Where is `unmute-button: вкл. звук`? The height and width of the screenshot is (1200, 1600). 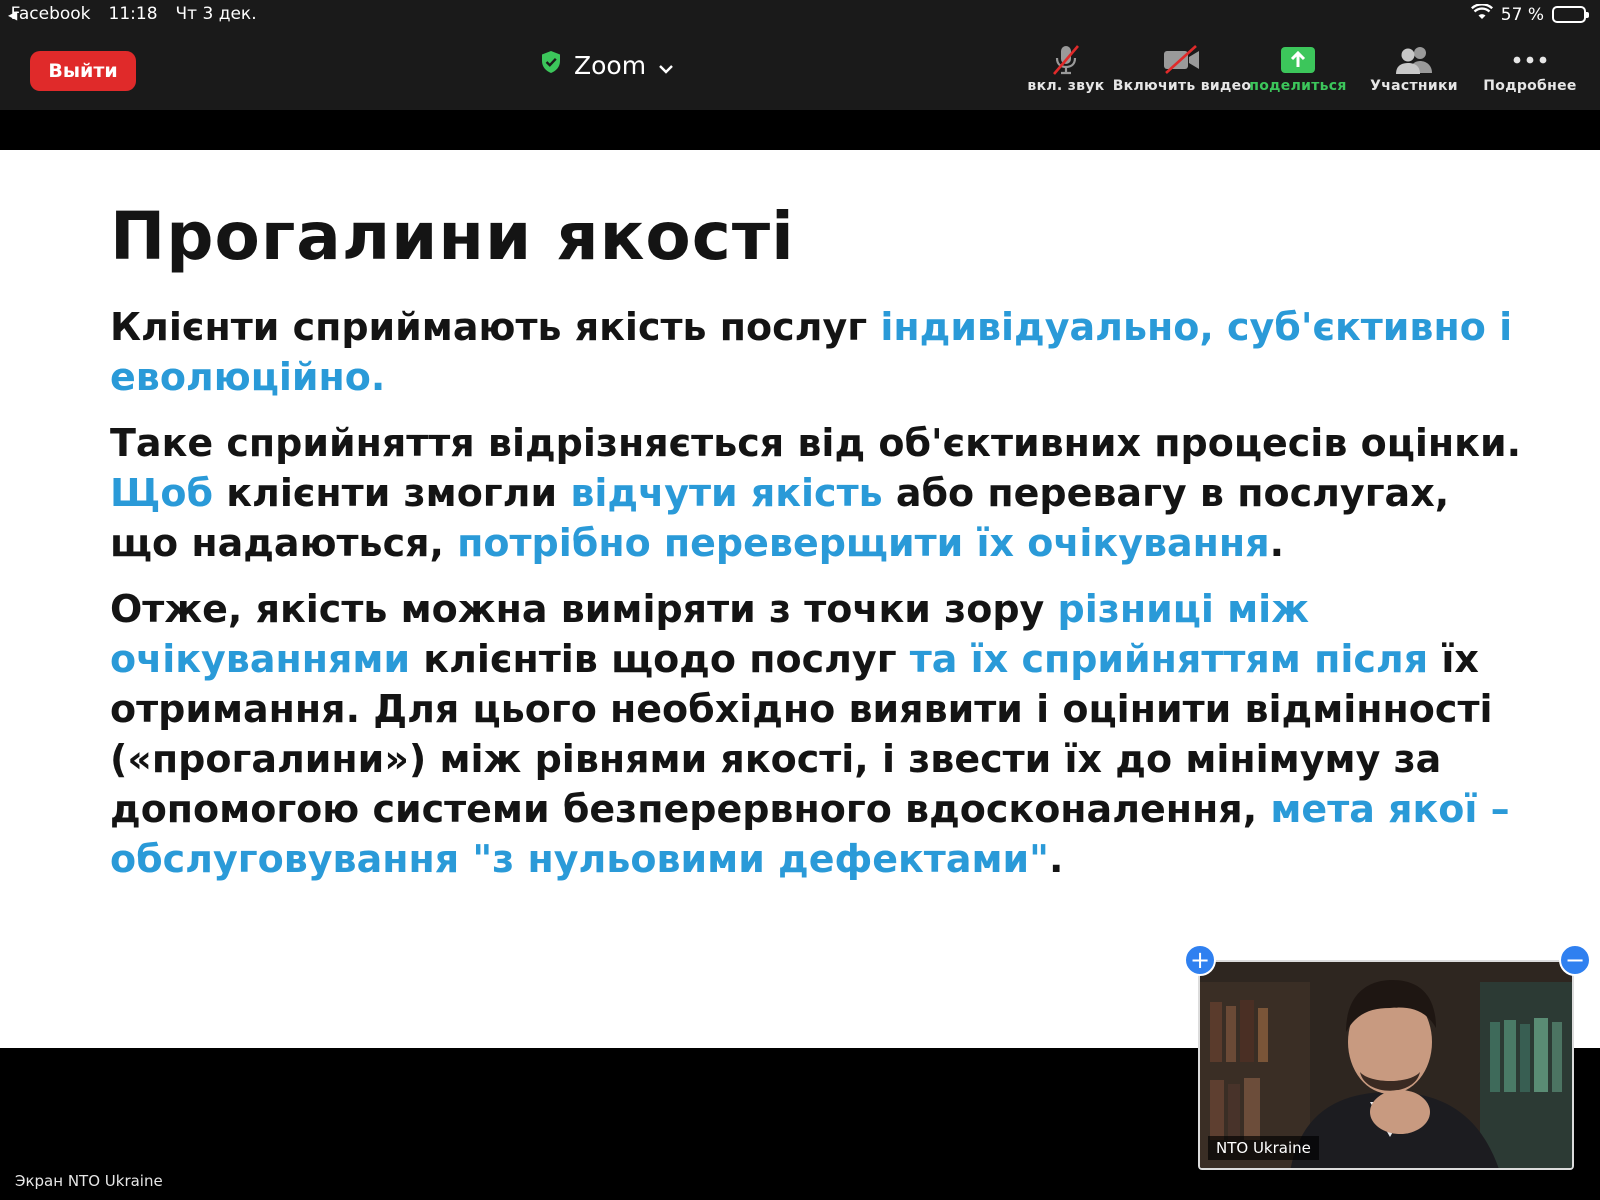 unmute-button: вкл. звук is located at coordinates (1066, 71).